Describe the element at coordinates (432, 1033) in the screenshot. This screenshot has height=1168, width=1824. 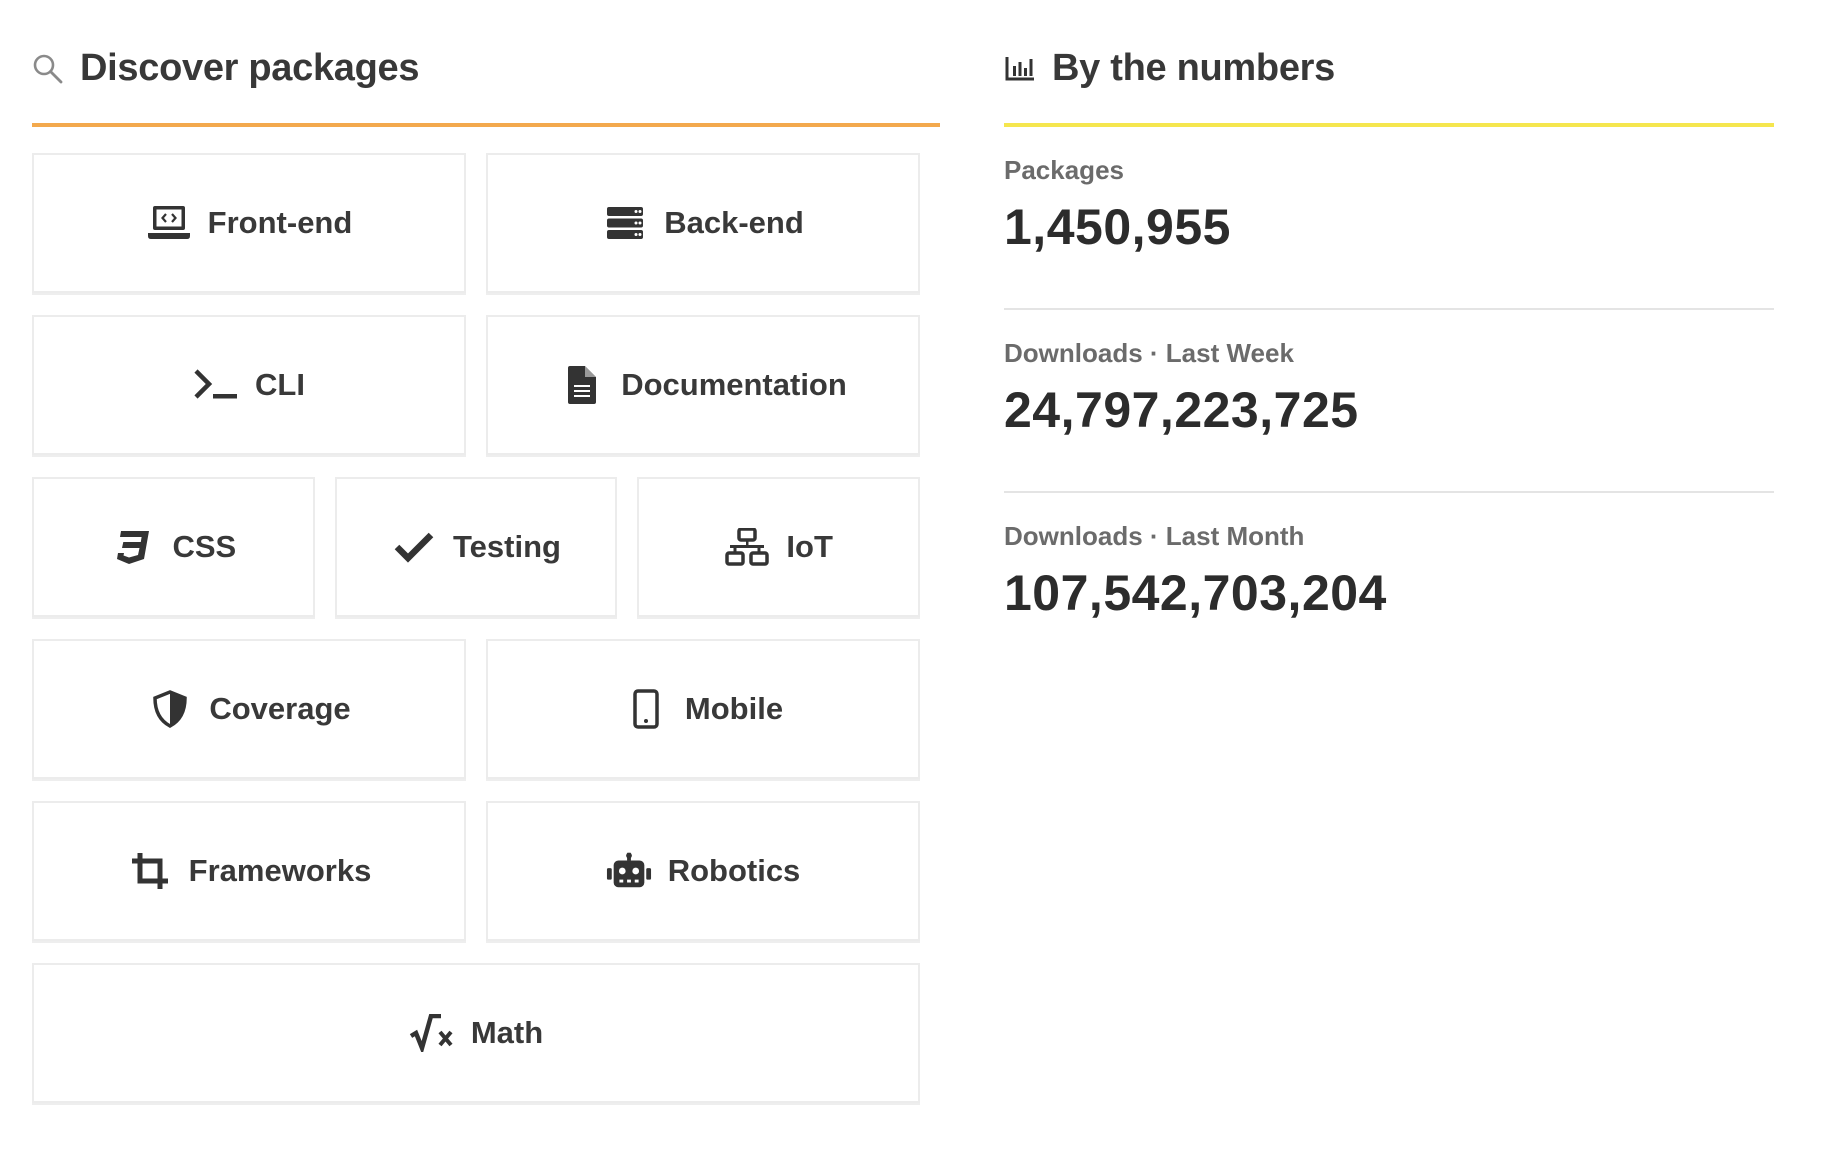
I see `square-root-icon` at that location.